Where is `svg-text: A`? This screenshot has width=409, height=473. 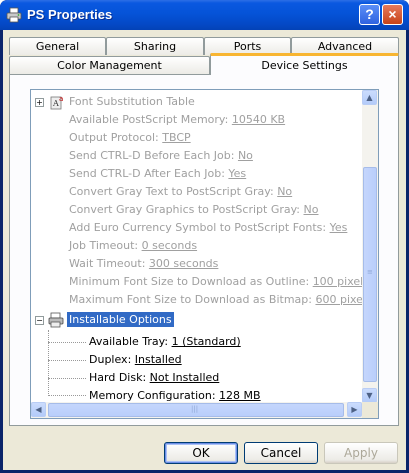
svg-text: A is located at coordinates (55, 103).